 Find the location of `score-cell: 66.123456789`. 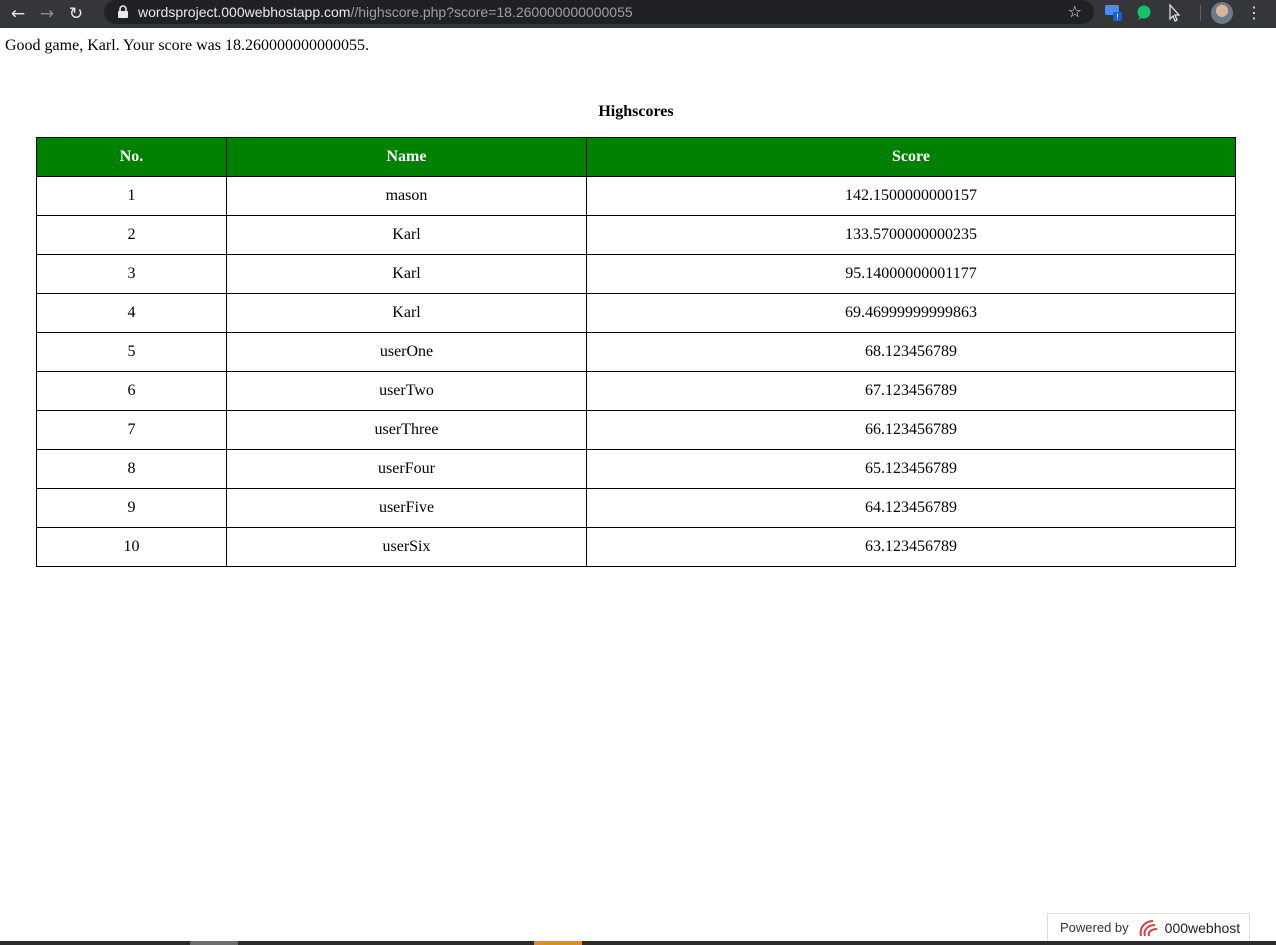

score-cell: 66.123456789 is located at coordinates (911, 430).